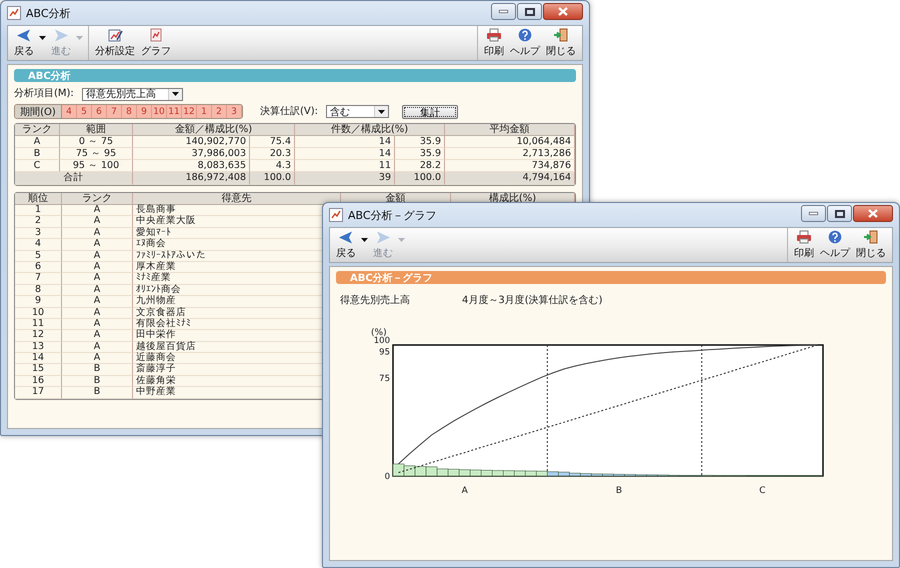 Image resolution: width=900 pixels, height=568 pixels. Describe the element at coordinates (24, 43) in the screenshot. I see `back-button: 戻る` at that location.